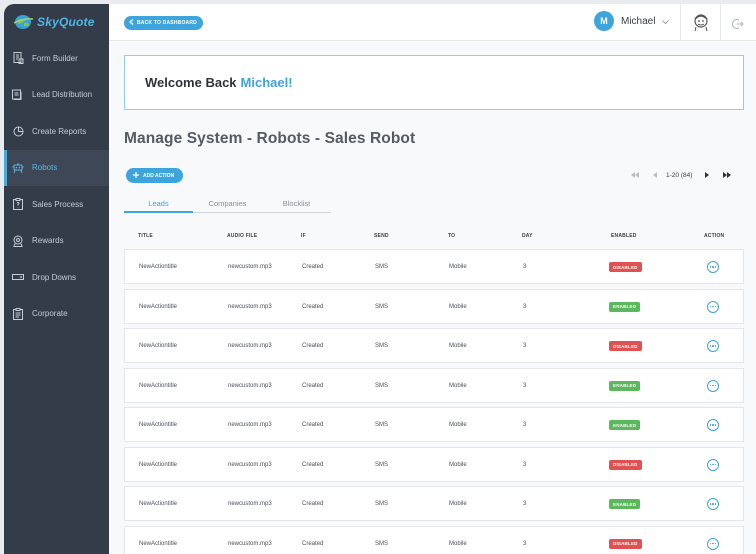 The image size is (756, 554). Describe the element at coordinates (45, 168) in the screenshot. I see `sidebar-item-label: Robots` at that location.